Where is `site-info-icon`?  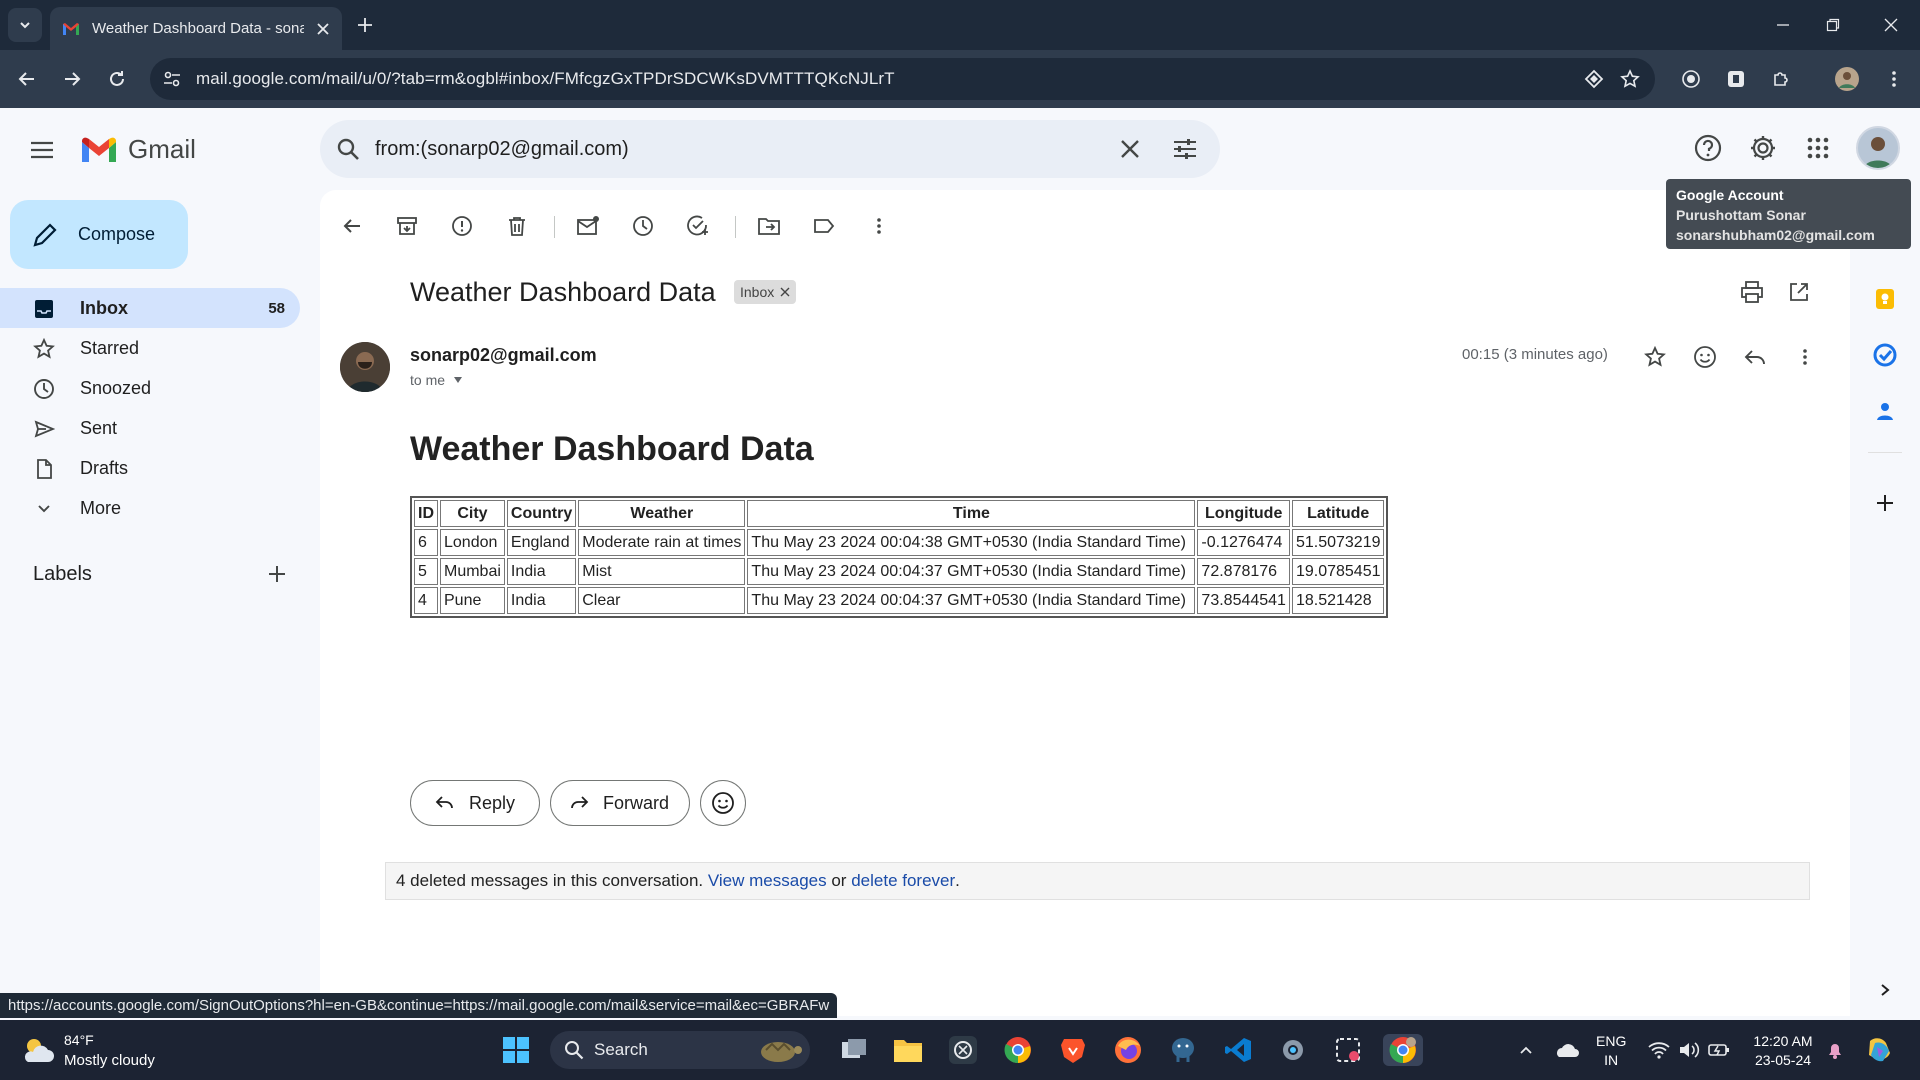
site-info-icon is located at coordinates (172, 79).